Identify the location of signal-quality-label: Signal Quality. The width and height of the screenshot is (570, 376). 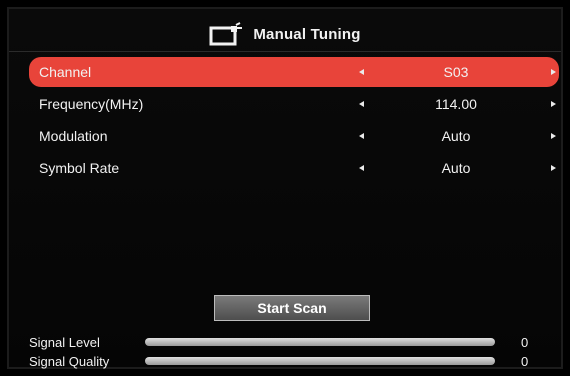
(69, 361).